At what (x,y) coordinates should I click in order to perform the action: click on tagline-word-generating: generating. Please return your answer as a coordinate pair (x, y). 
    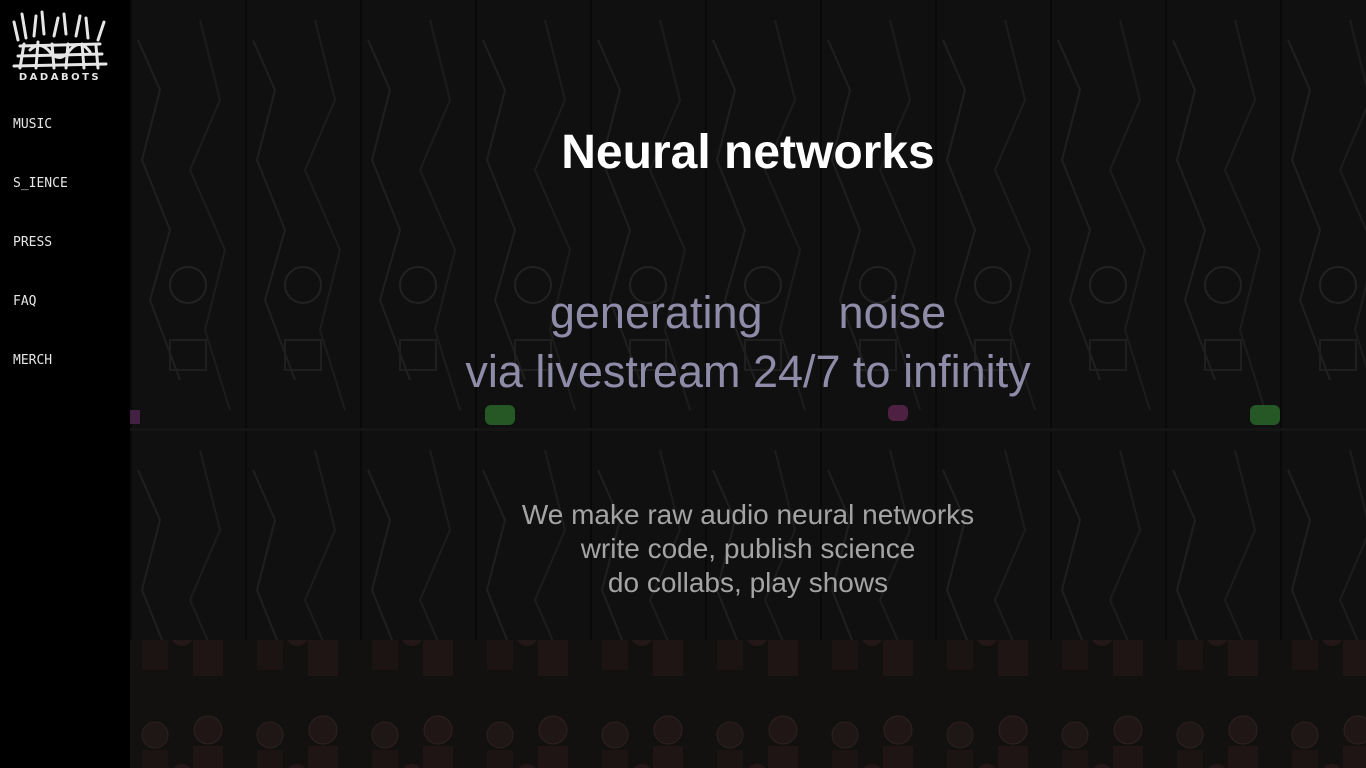
    Looking at the image, I should click on (656, 312).